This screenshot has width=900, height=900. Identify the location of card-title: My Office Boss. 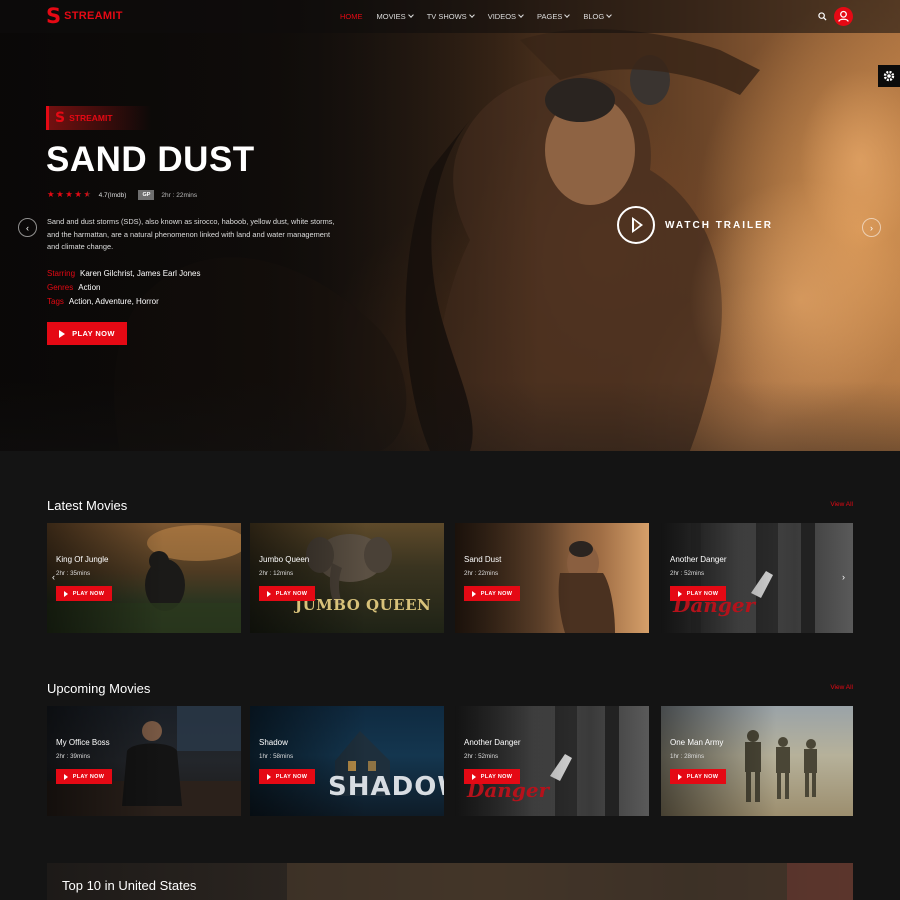
(83, 742).